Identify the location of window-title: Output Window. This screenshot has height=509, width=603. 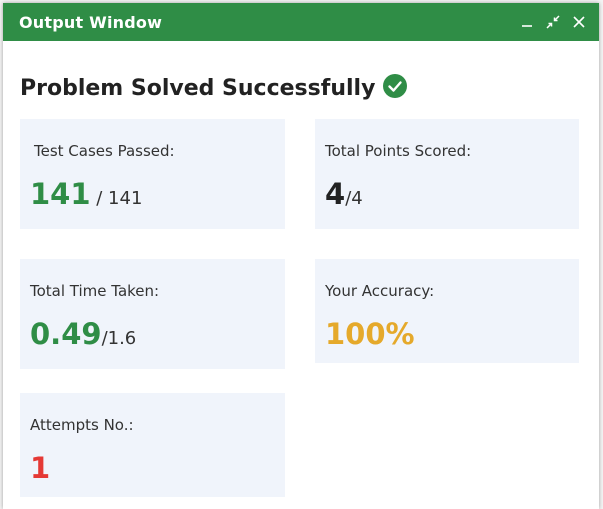
(91, 22).